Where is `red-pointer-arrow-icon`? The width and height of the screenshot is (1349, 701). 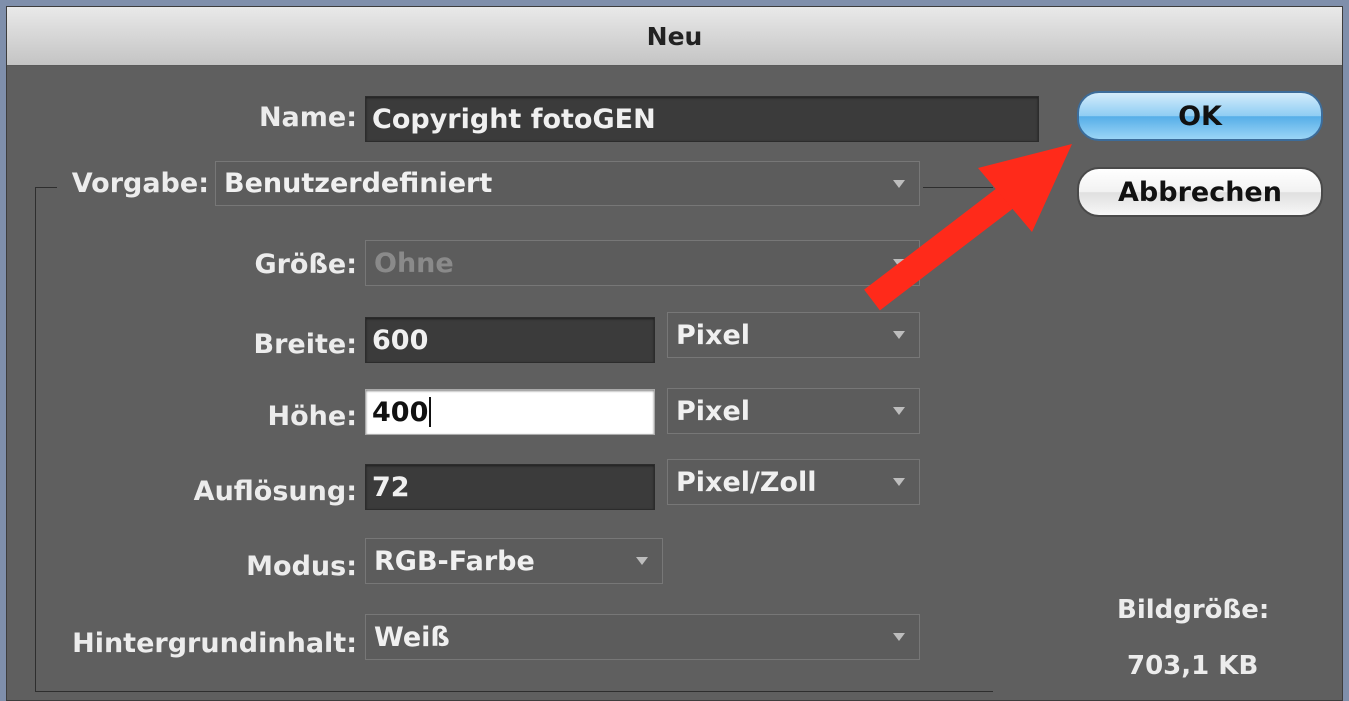
red-pointer-arrow-icon is located at coordinates (968, 227).